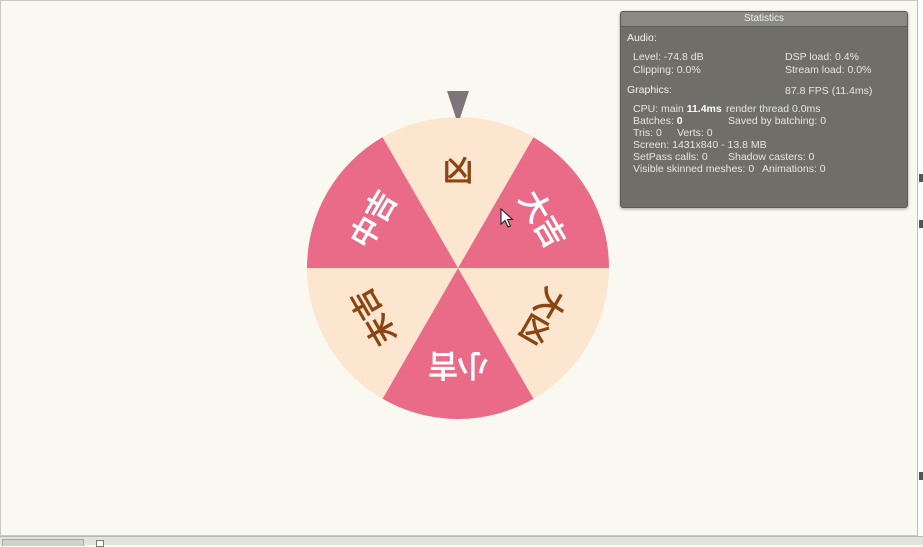 This screenshot has width=923, height=547. What do you see at coordinates (458, 171) in the screenshot?
I see `wheel-segment-label: 凶` at bounding box center [458, 171].